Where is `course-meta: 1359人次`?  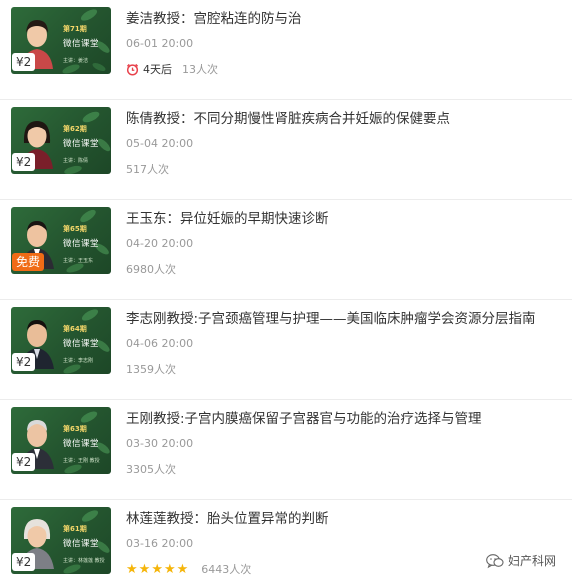 course-meta: 1359人次 is located at coordinates (151, 369).